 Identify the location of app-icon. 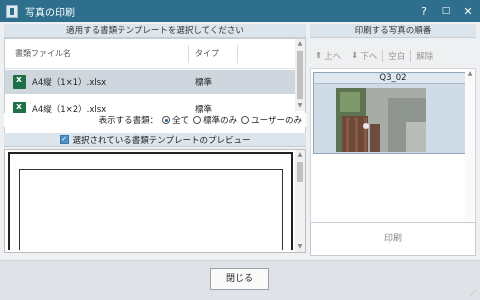
(12, 11).